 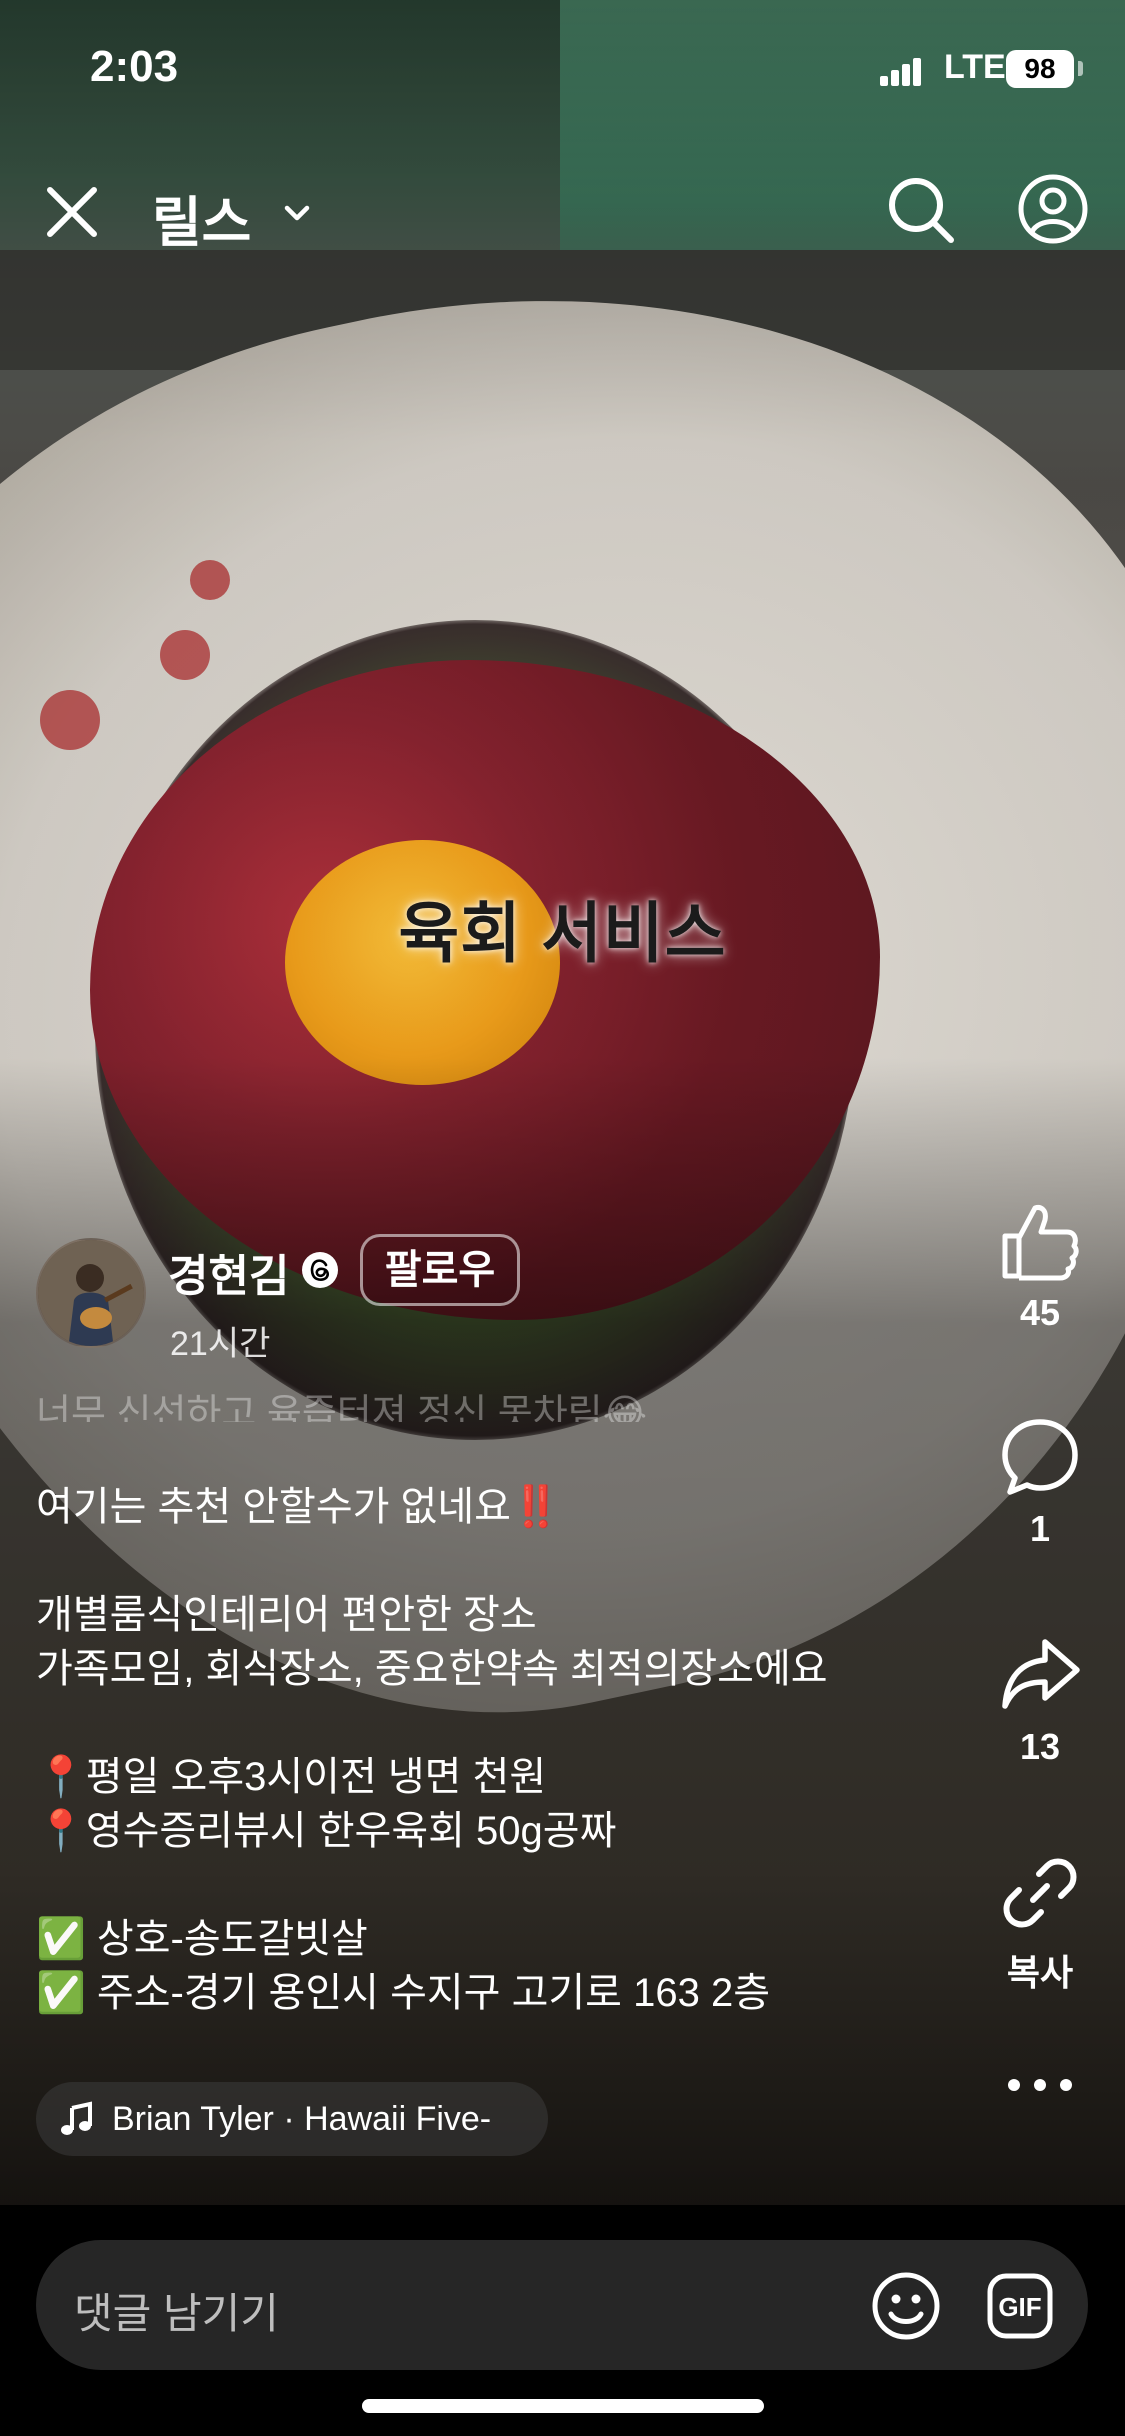 I want to click on copy-link-button: 복사, so click(x=1040, y=1923).